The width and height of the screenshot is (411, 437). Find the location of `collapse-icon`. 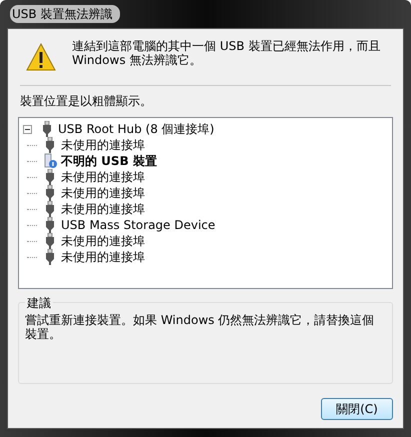

collapse-icon is located at coordinates (27, 129).